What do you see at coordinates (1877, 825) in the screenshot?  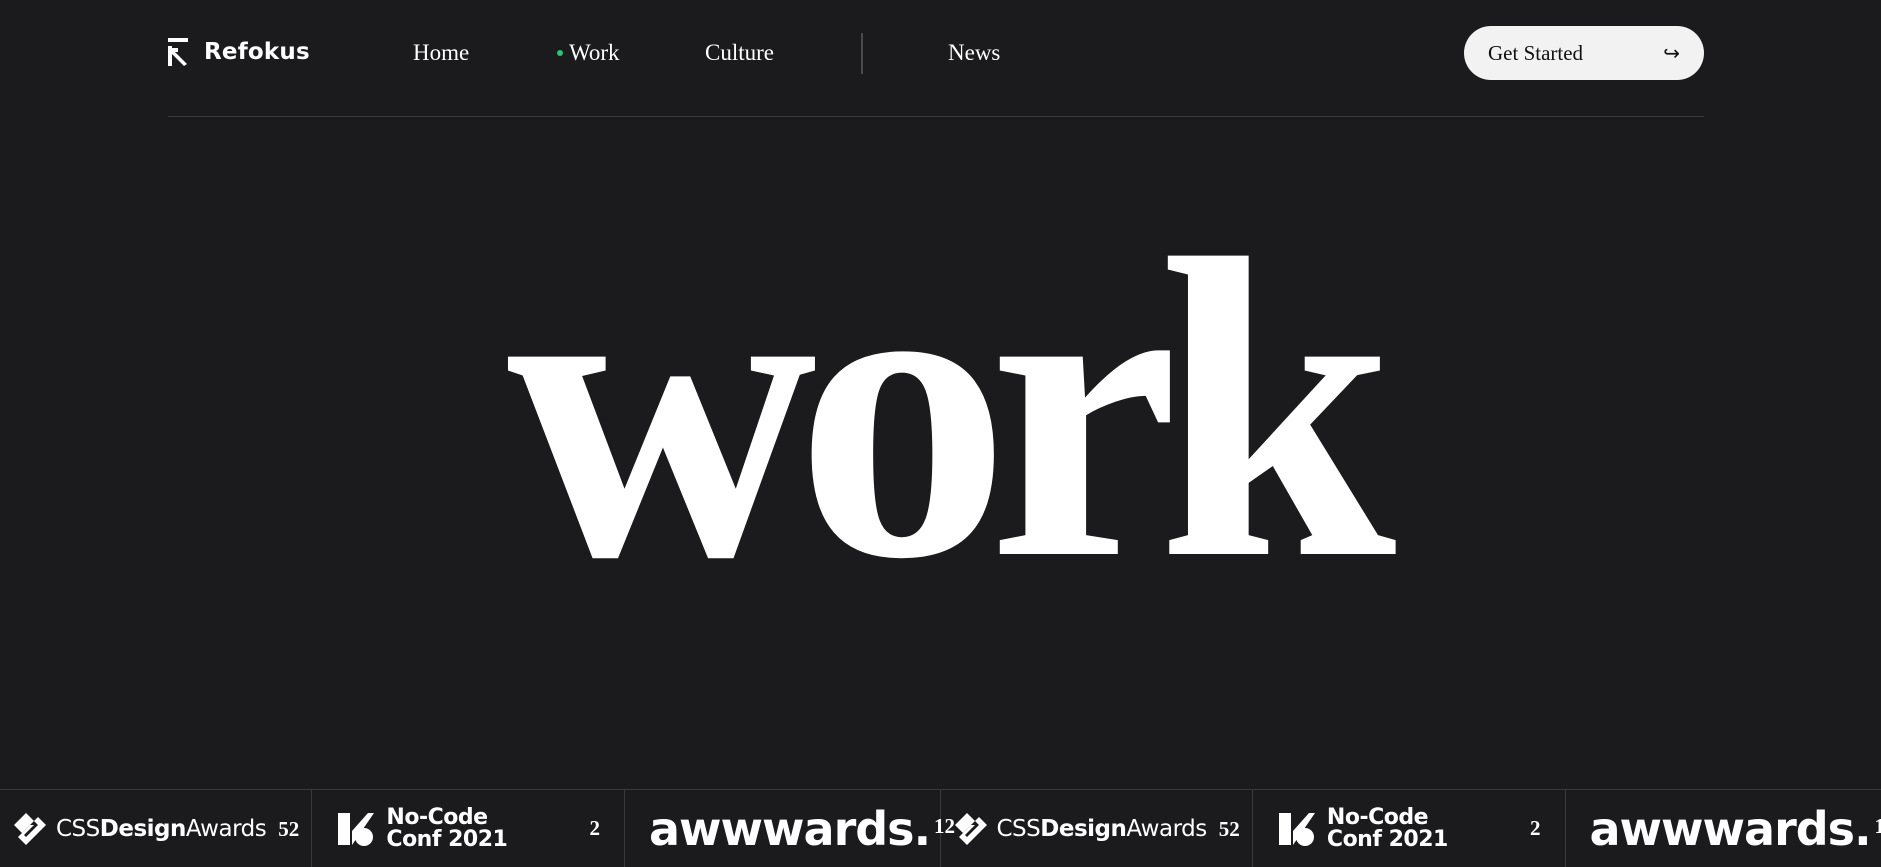 I see `award-count: 12` at bounding box center [1877, 825].